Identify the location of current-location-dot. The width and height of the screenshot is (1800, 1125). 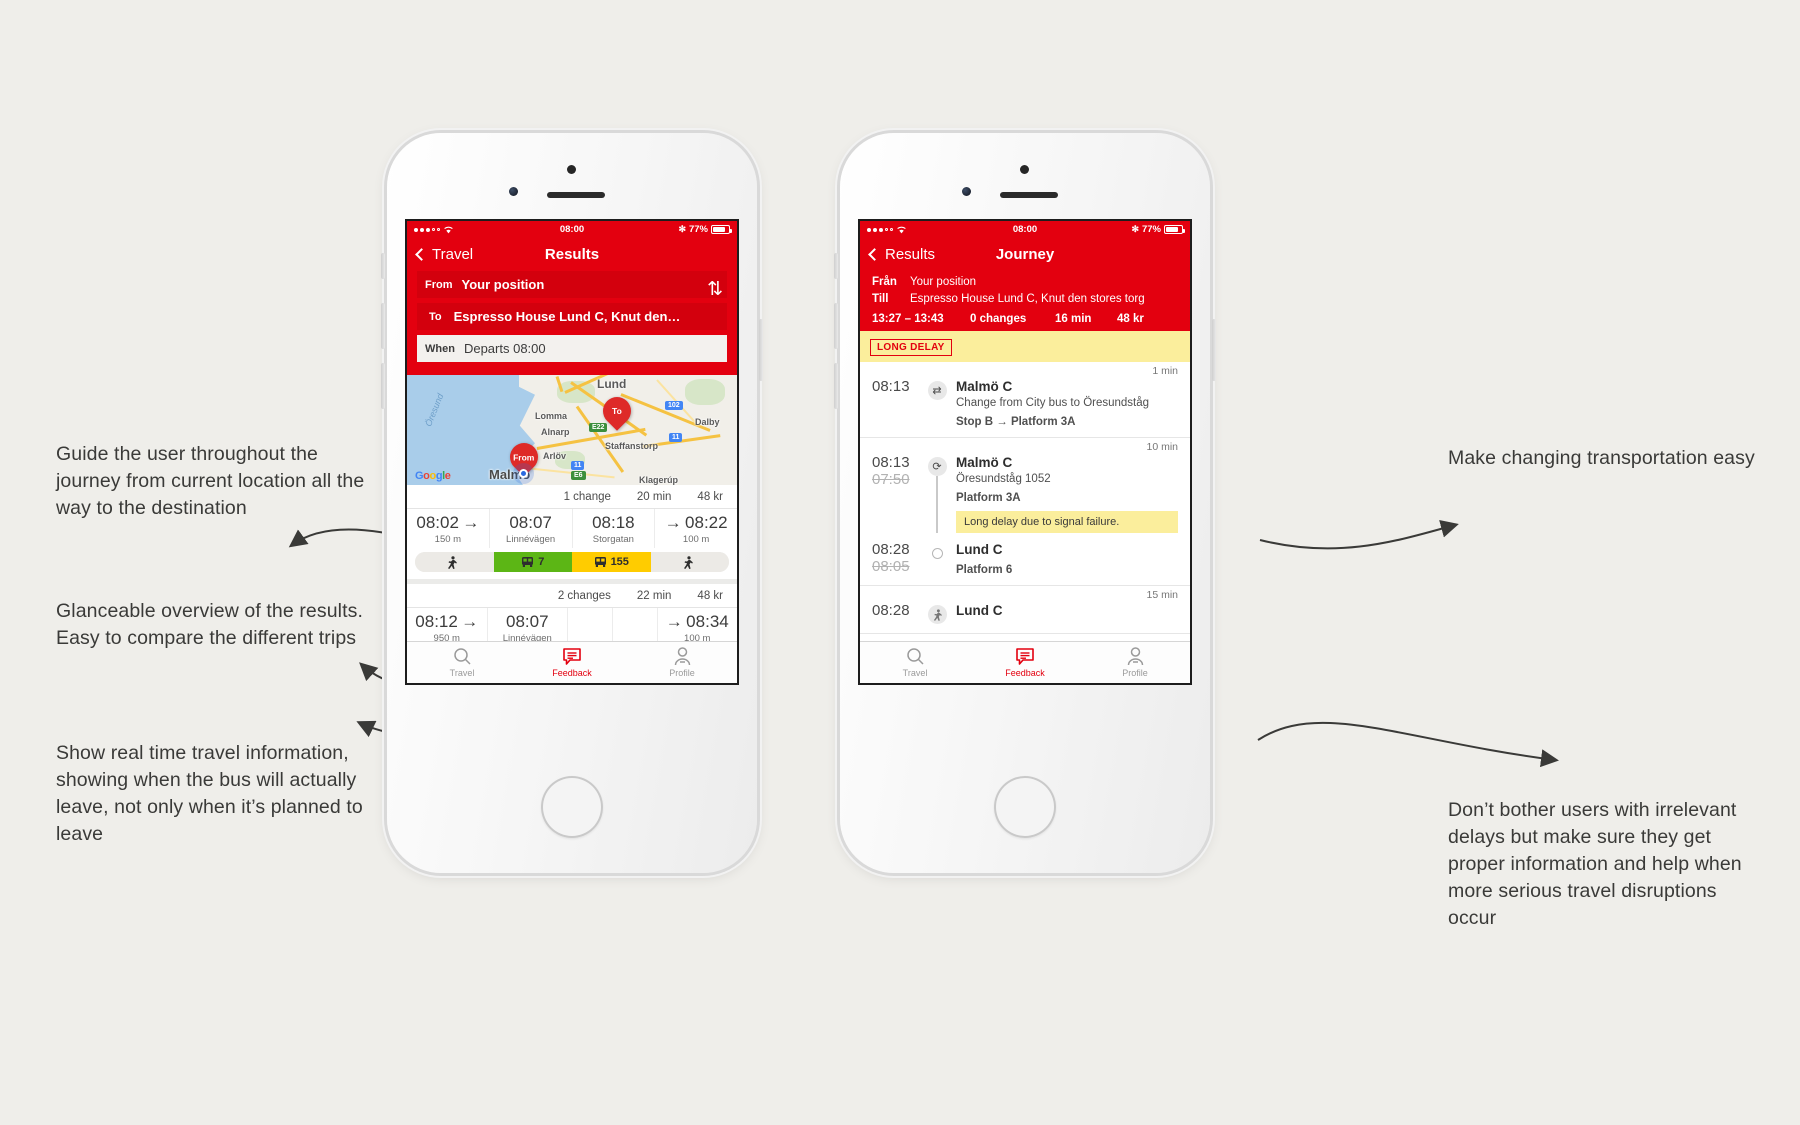
(523, 473).